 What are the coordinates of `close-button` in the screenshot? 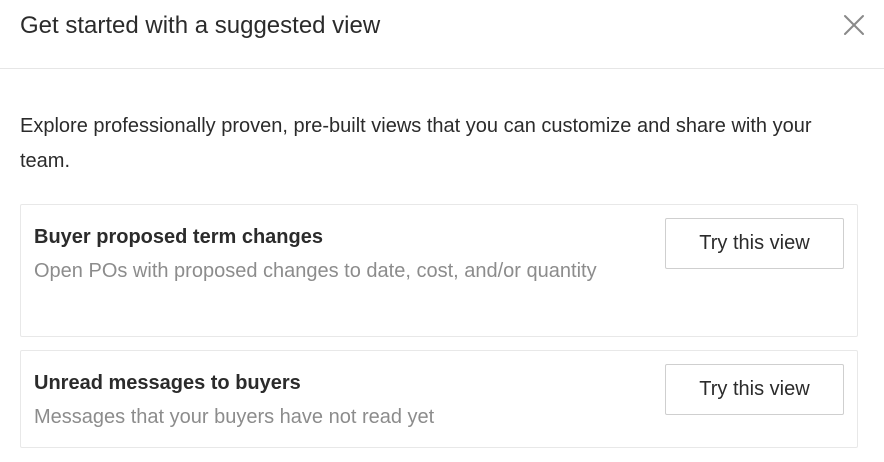 It's located at (854, 27).